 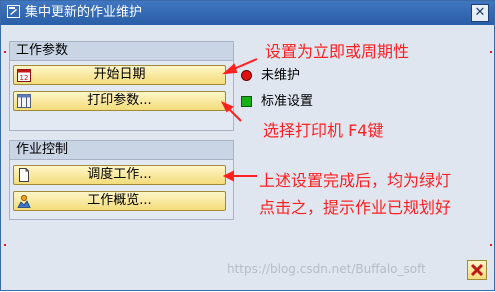 I want to click on dialog-icon, so click(x=13, y=11).